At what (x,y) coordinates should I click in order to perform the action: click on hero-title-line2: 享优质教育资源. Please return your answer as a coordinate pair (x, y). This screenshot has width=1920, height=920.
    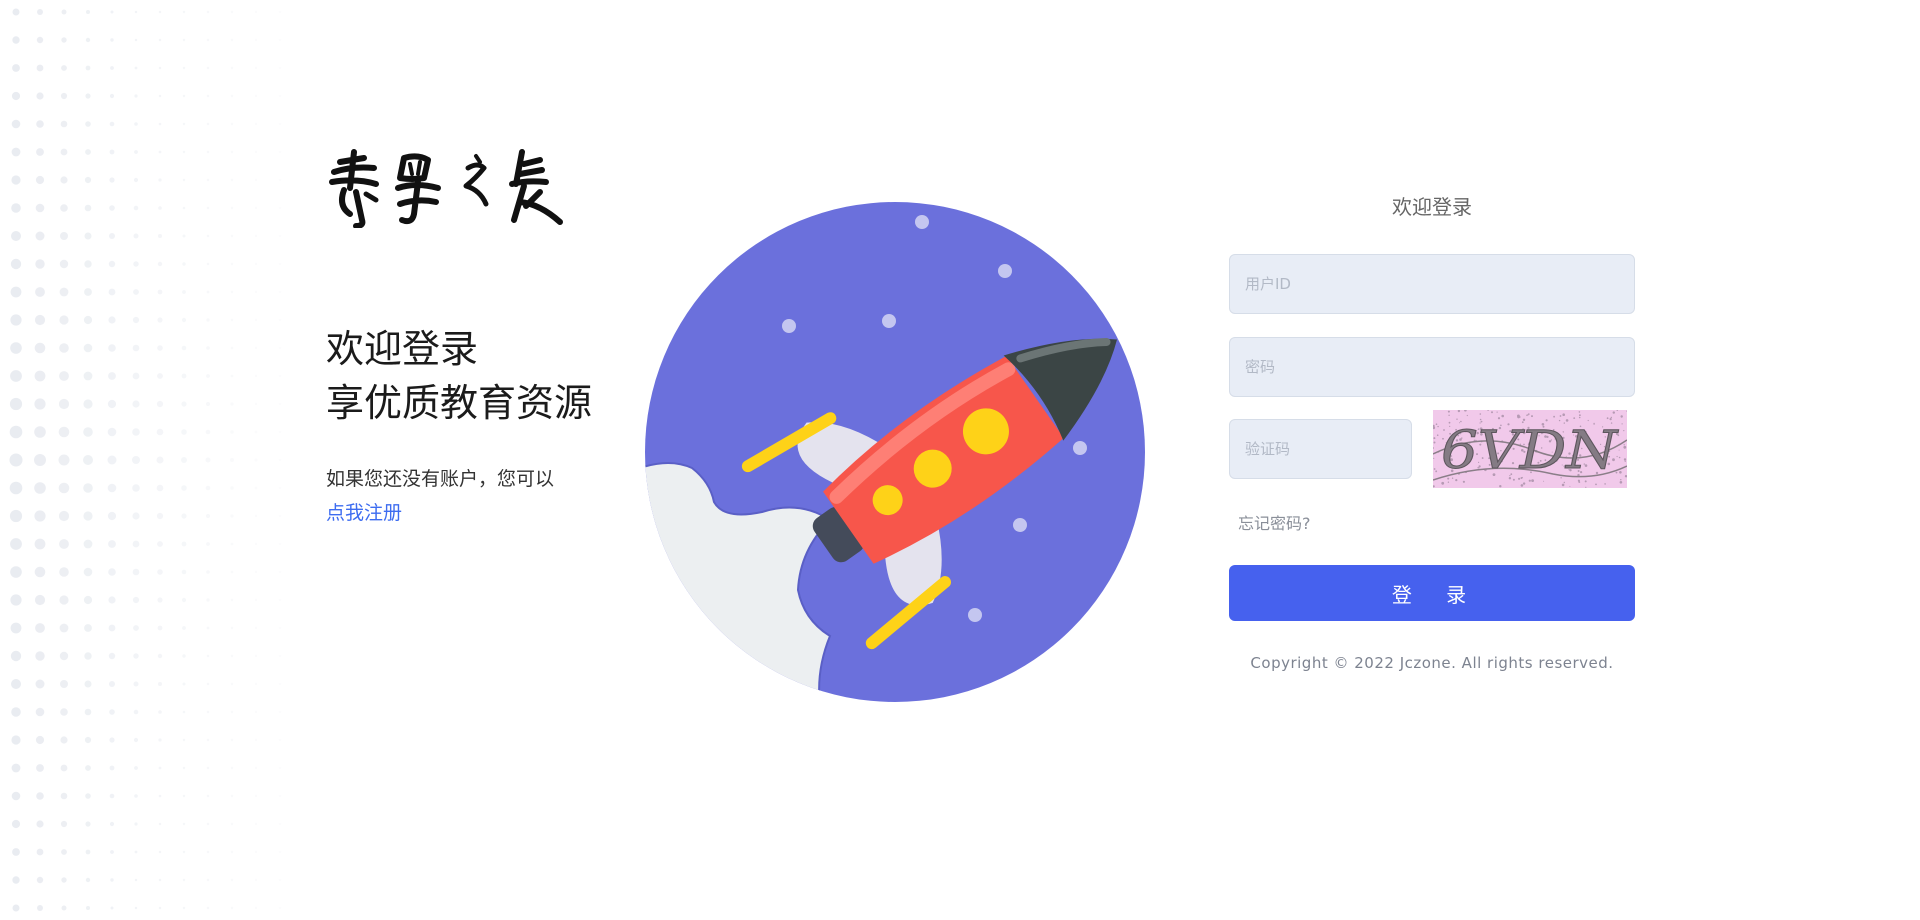
    Looking at the image, I should click on (459, 403).